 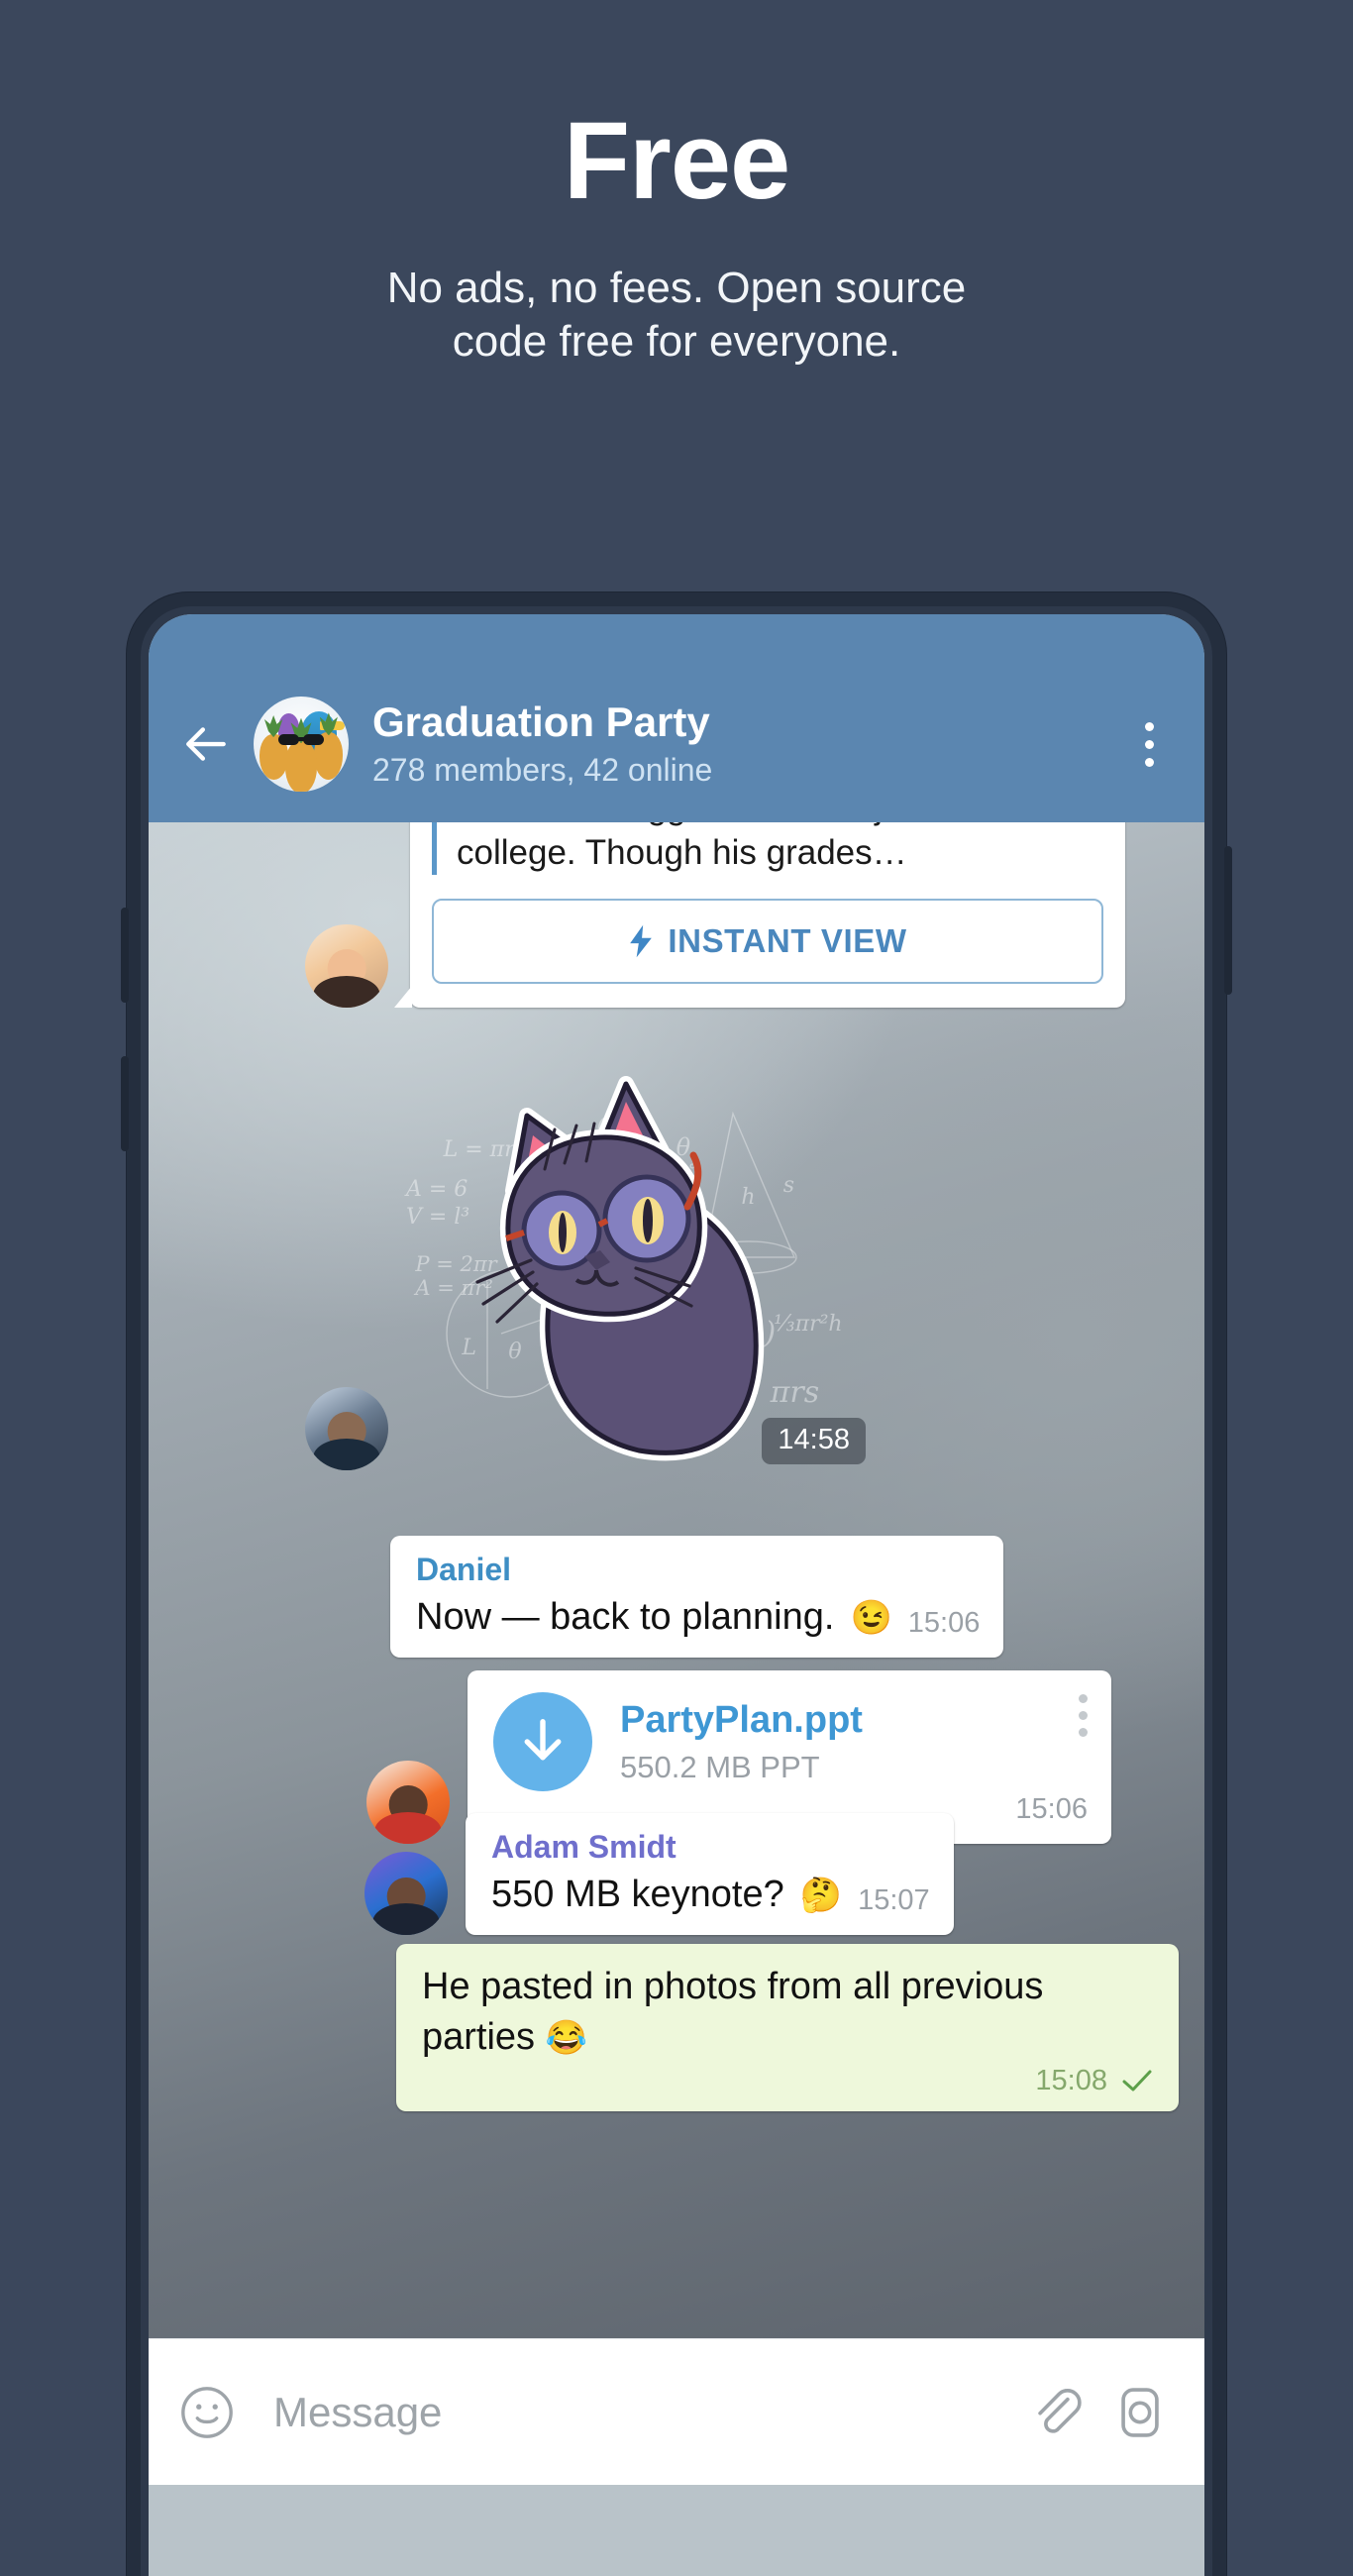 I want to click on chat-avatar, so click(x=301, y=744).